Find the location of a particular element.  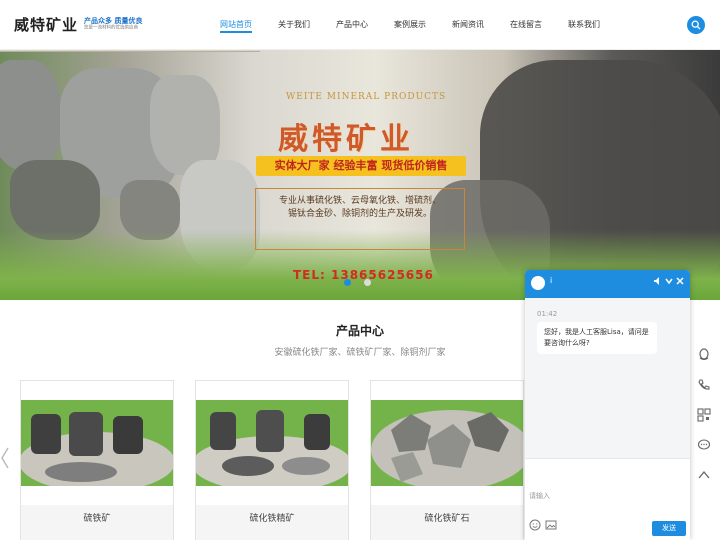

qq-button is located at coordinates (704, 355).